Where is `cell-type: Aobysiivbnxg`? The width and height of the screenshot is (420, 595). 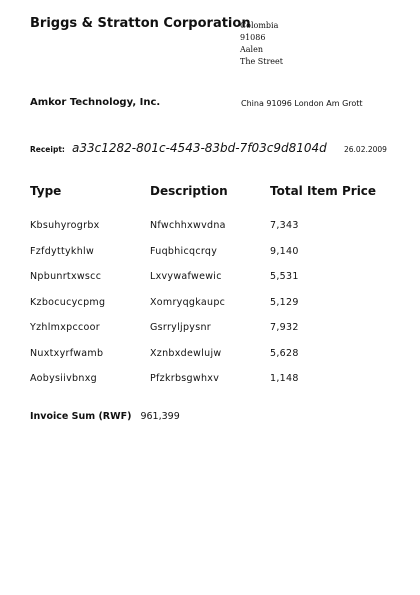 cell-type: Aobysiivbnxg is located at coordinates (63, 378).